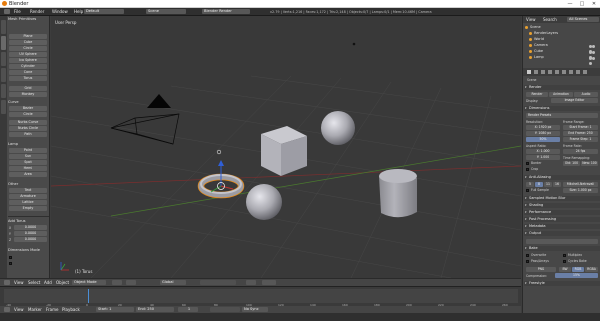  Describe the element at coordinates (564, 72) in the screenshot. I see `constraints-tab-icon` at that location.